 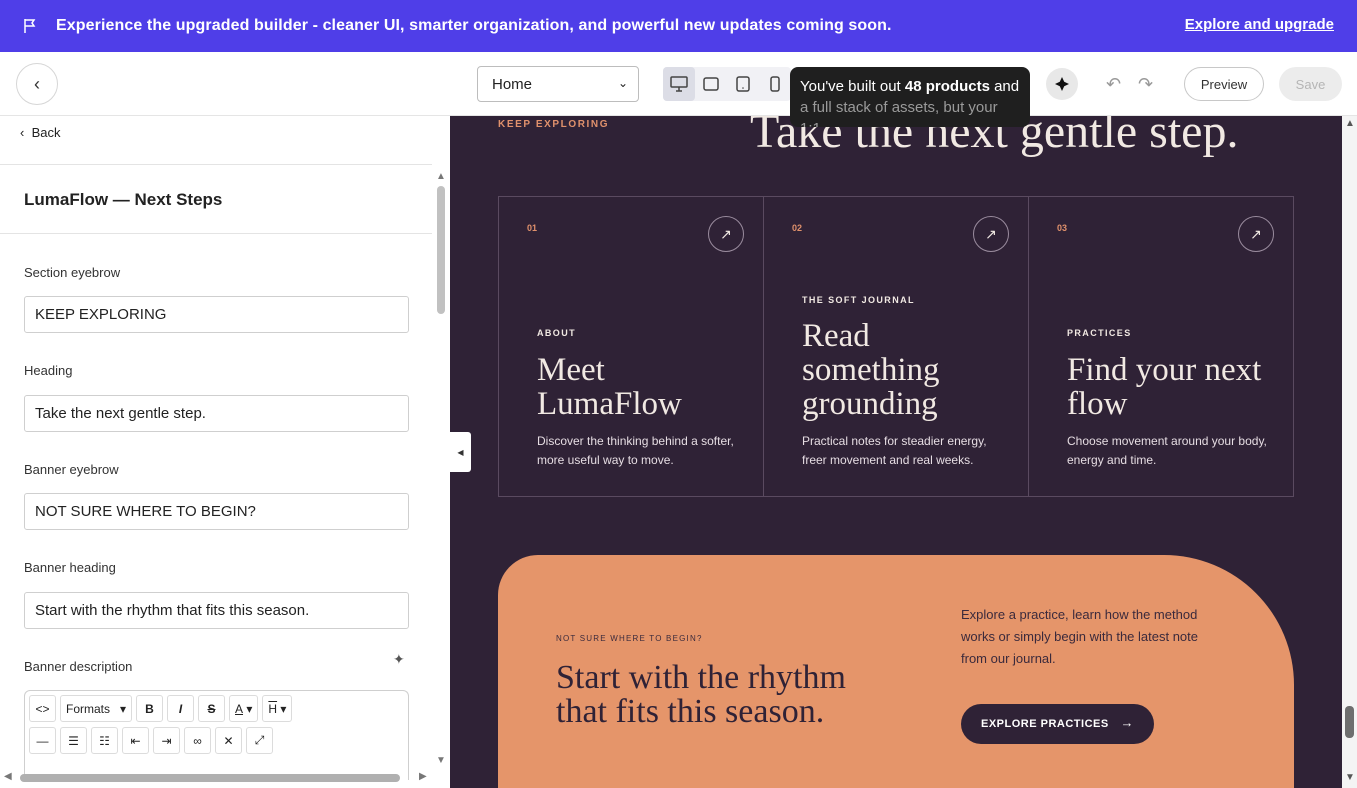 What do you see at coordinates (149, 708) in the screenshot?
I see `bold-button: B` at bounding box center [149, 708].